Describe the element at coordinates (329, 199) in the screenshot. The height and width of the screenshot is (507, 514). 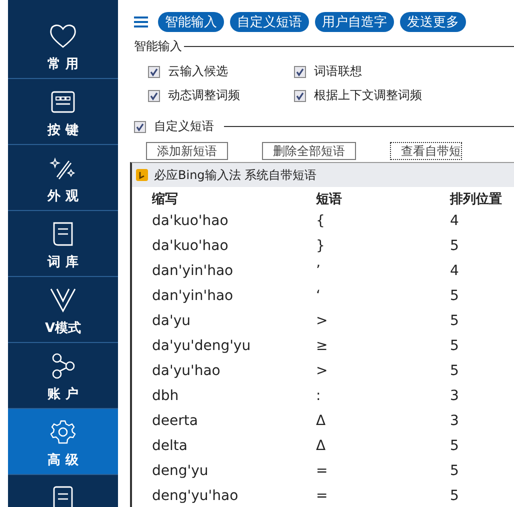
I see `column-header: 短语` at that location.